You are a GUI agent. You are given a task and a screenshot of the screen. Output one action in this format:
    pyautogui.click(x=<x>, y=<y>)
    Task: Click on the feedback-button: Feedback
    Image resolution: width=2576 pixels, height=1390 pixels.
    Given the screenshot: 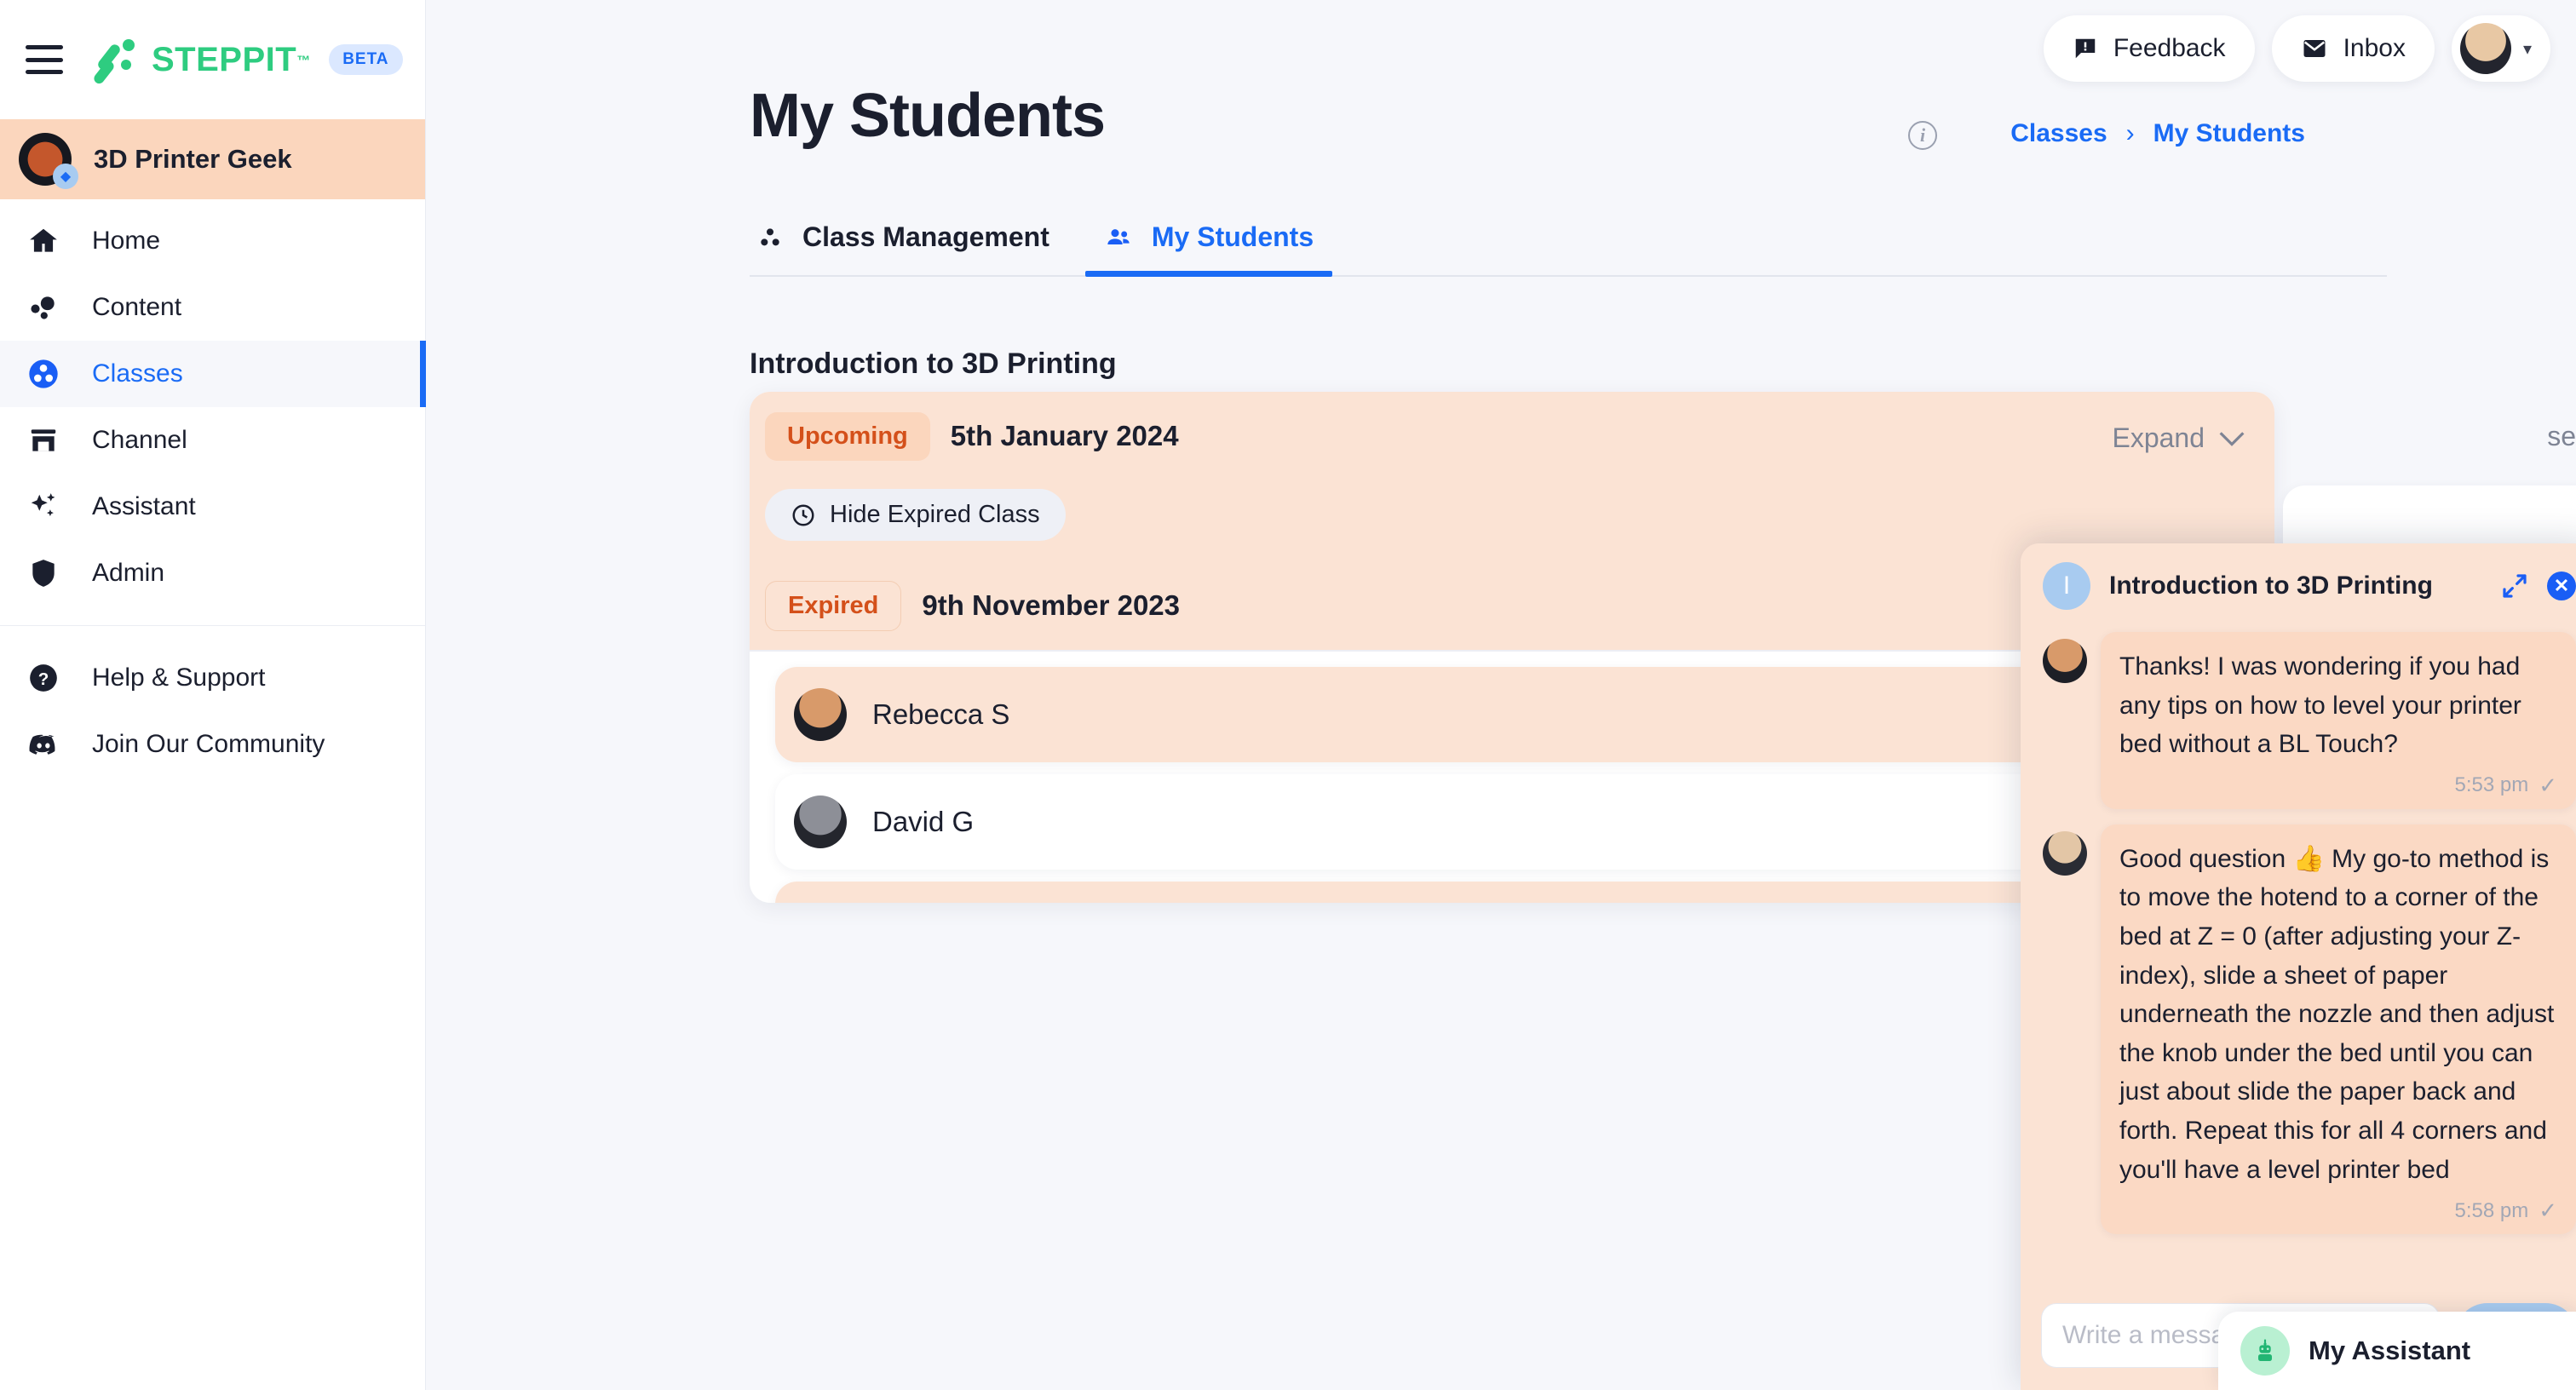 What is the action you would take?
    pyautogui.click(x=2149, y=48)
    